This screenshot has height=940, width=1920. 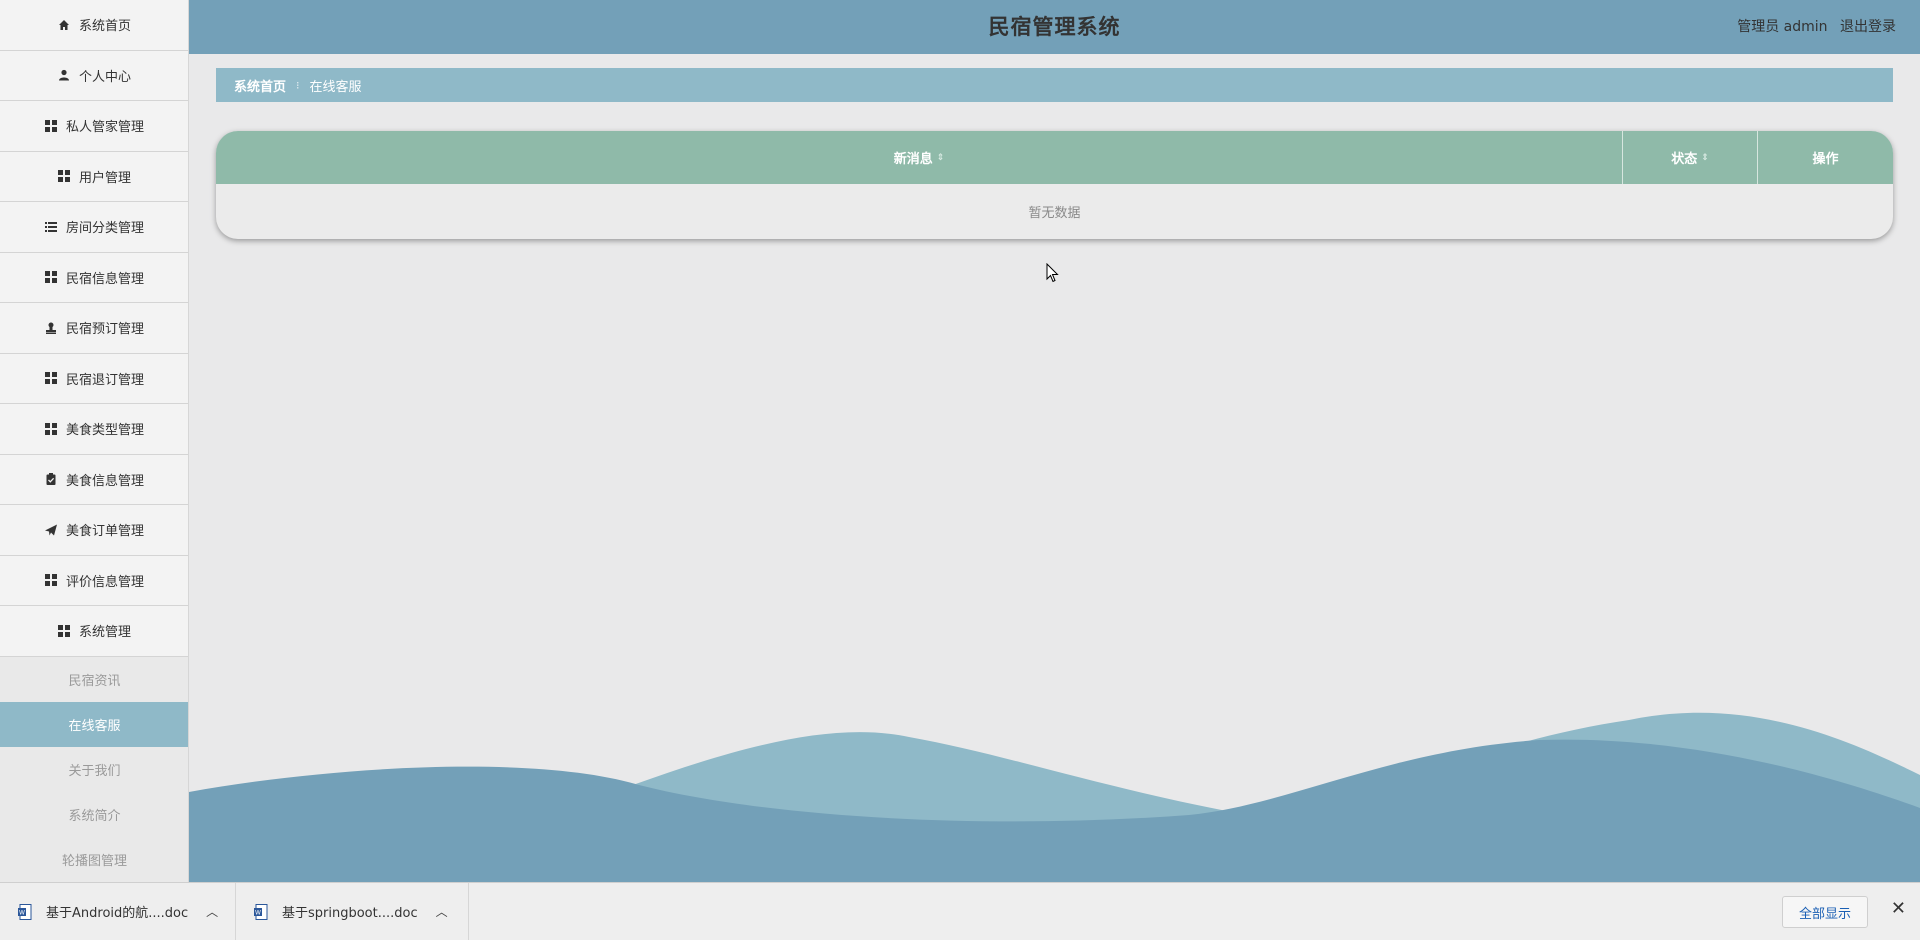 I want to click on sidebar-item-butler: 私人管家管理, so click(x=94, y=126).